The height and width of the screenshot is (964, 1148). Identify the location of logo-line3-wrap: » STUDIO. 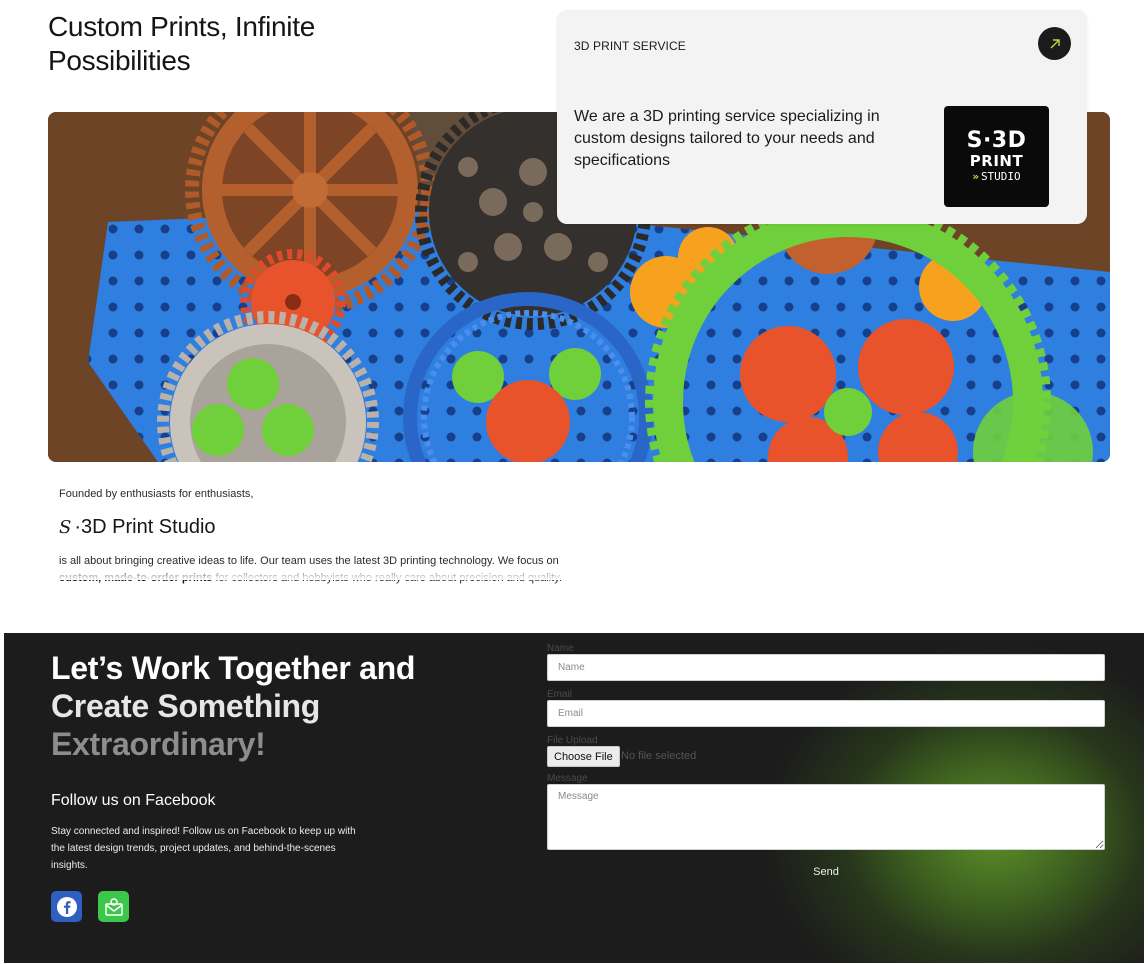
(996, 176).